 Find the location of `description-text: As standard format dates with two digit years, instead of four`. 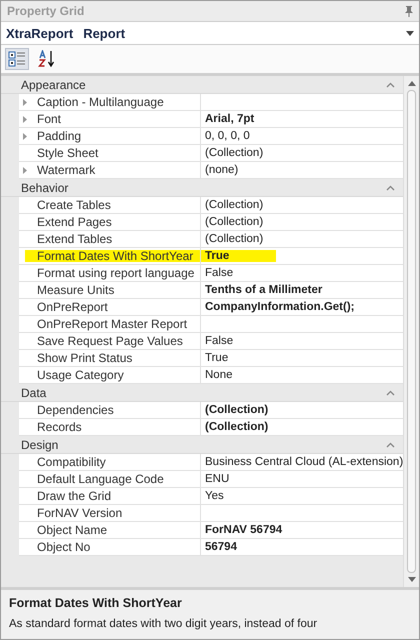

description-text: As standard format dates with two digit years, instead of four is located at coordinates (163, 624).